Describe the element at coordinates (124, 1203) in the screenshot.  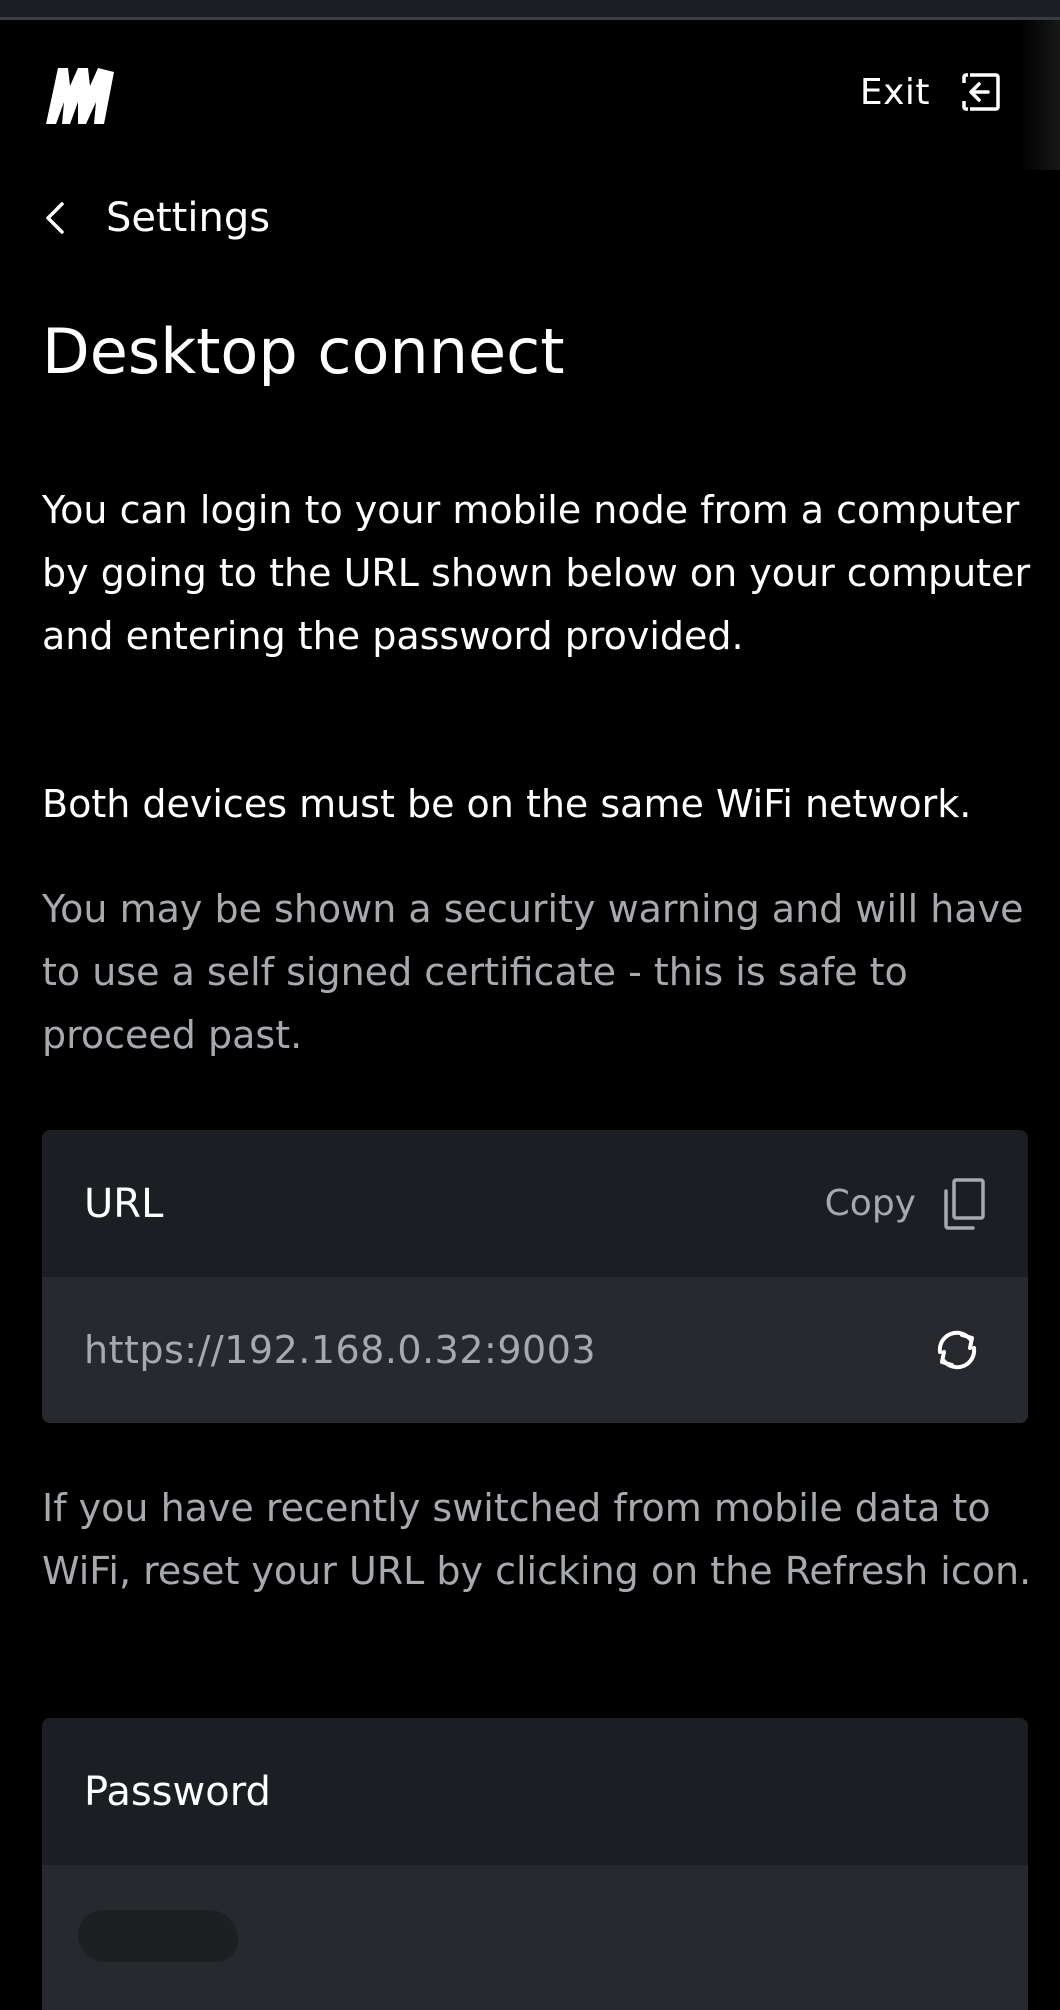
I see `url-card-title: URL` at that location.